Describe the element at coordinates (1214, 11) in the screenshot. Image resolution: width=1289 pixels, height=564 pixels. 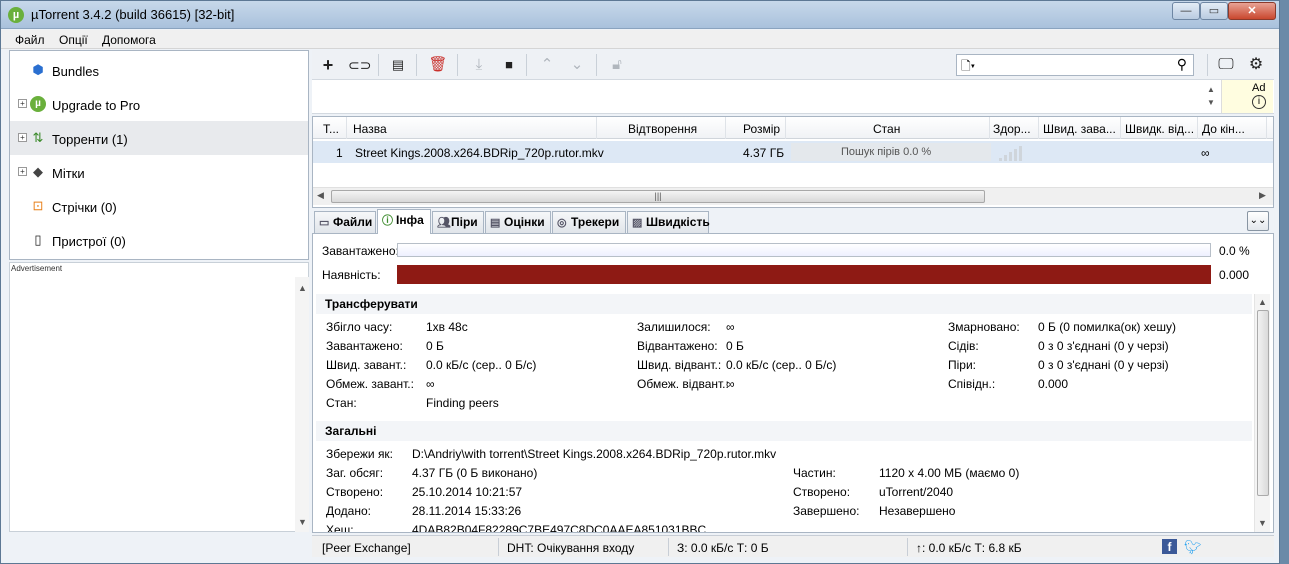
I see `maximize-button: ▭` at that location.